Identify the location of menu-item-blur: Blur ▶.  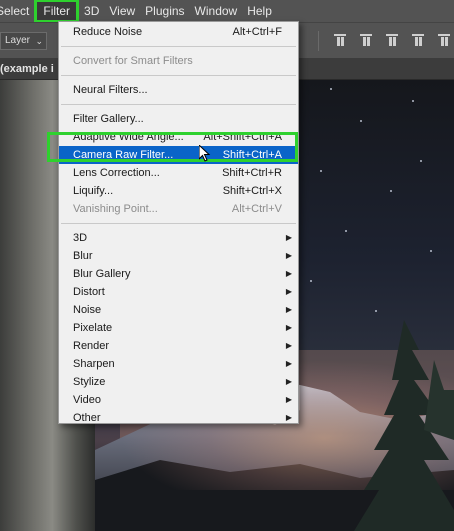
(178, 256).